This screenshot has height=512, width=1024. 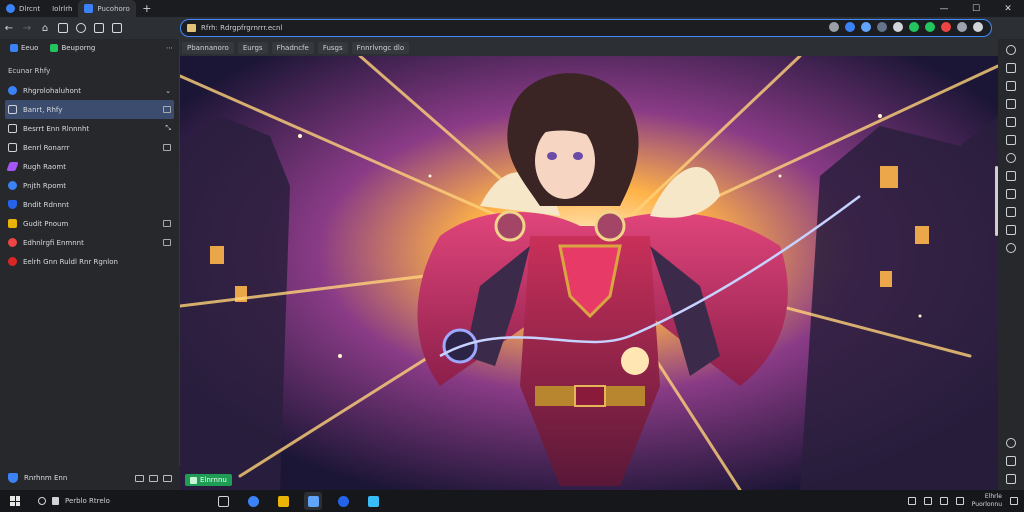 What do you see at coordinates (1011, 122) in the screenshot?
I see `chat-icon` at bounding box center [1011, 122].